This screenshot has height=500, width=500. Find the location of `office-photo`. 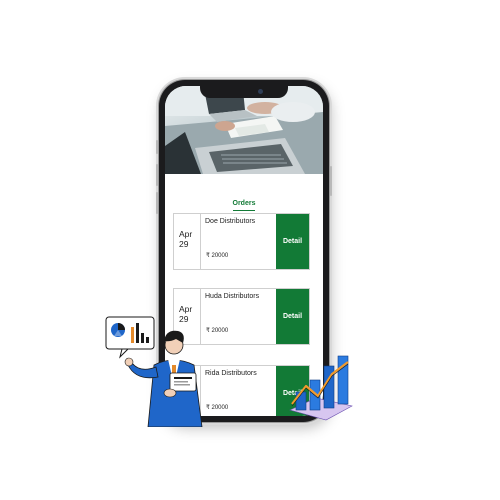

office-photo is located at coordinates (244, 130).